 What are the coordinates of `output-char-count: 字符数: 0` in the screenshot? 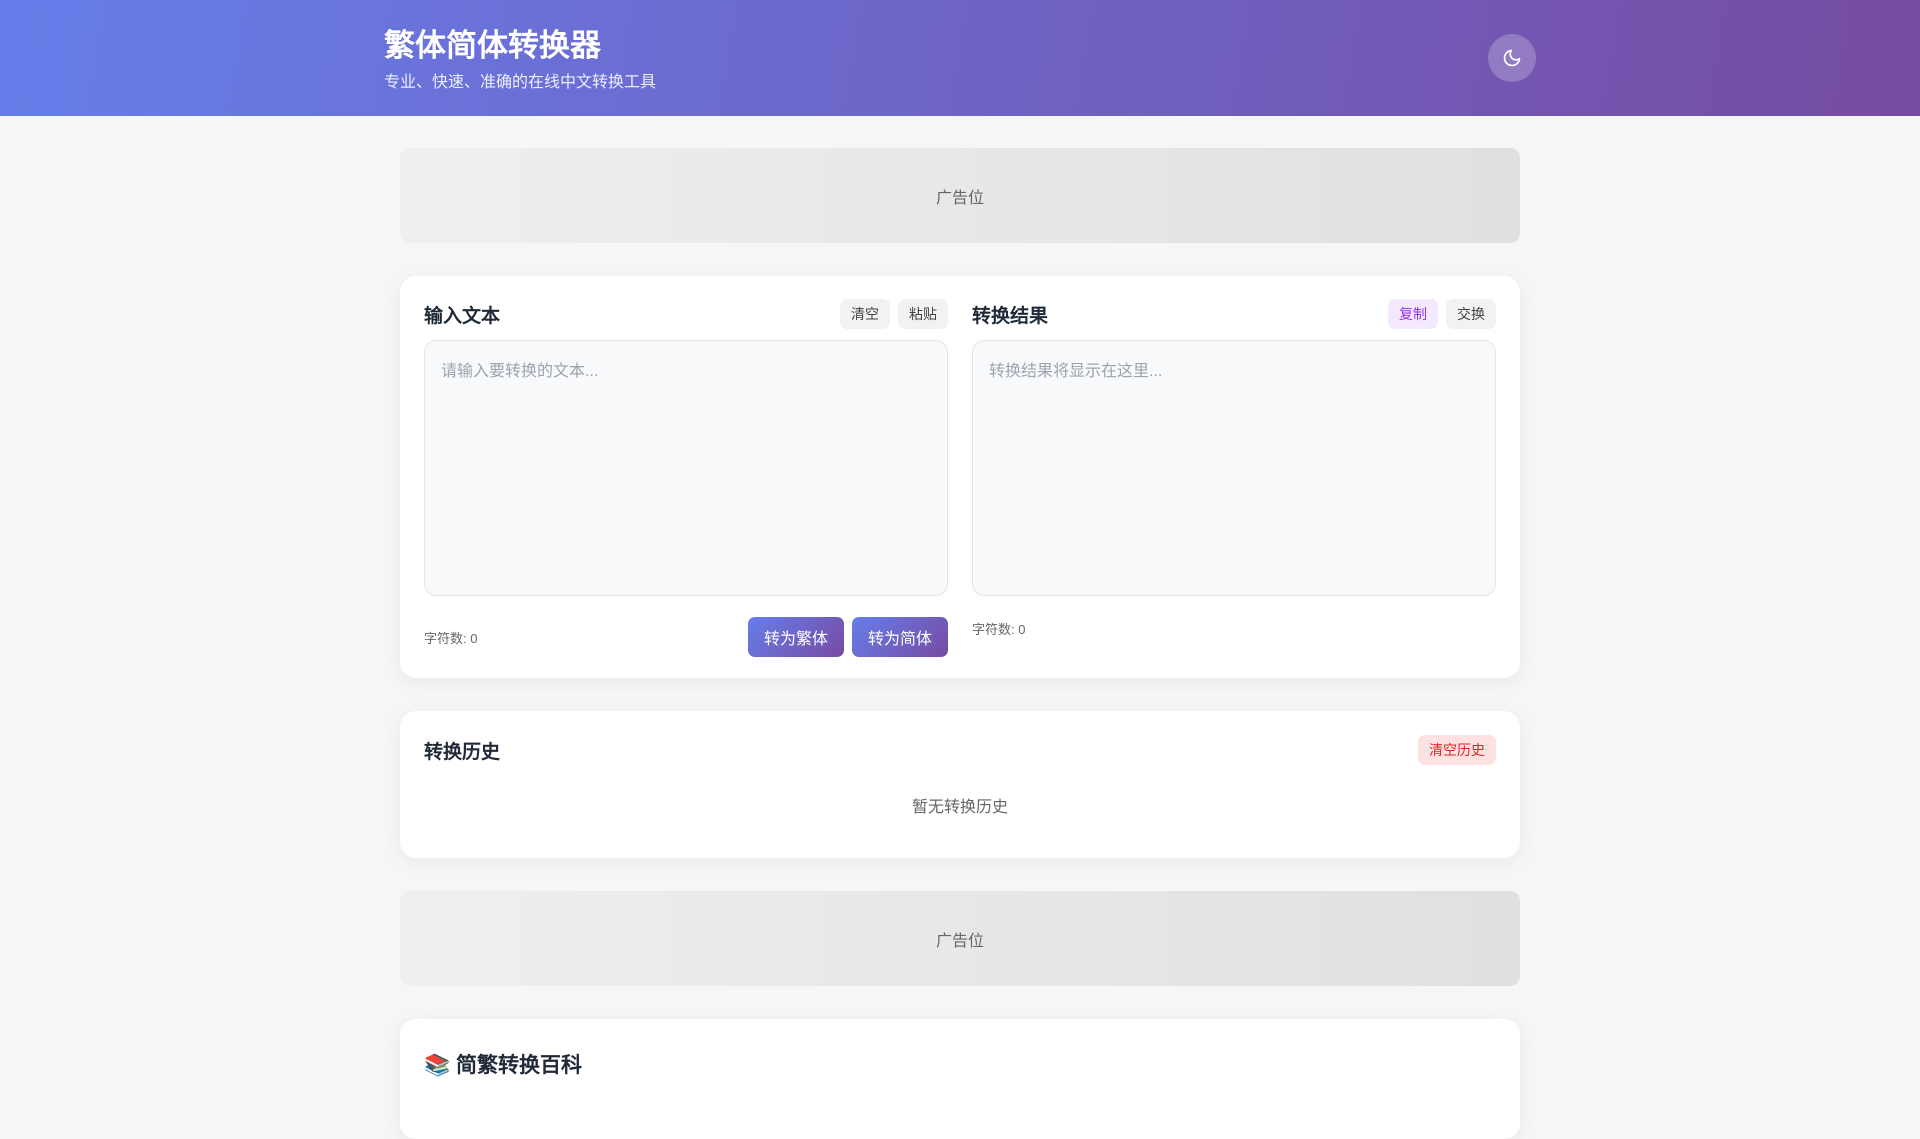 It's located at (999, 629).